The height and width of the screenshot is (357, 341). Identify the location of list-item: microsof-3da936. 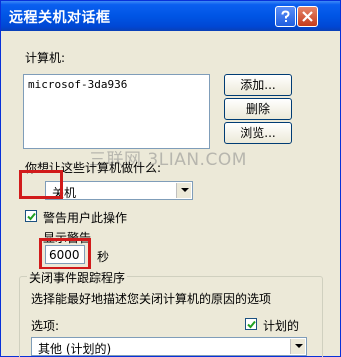
(77, 84).